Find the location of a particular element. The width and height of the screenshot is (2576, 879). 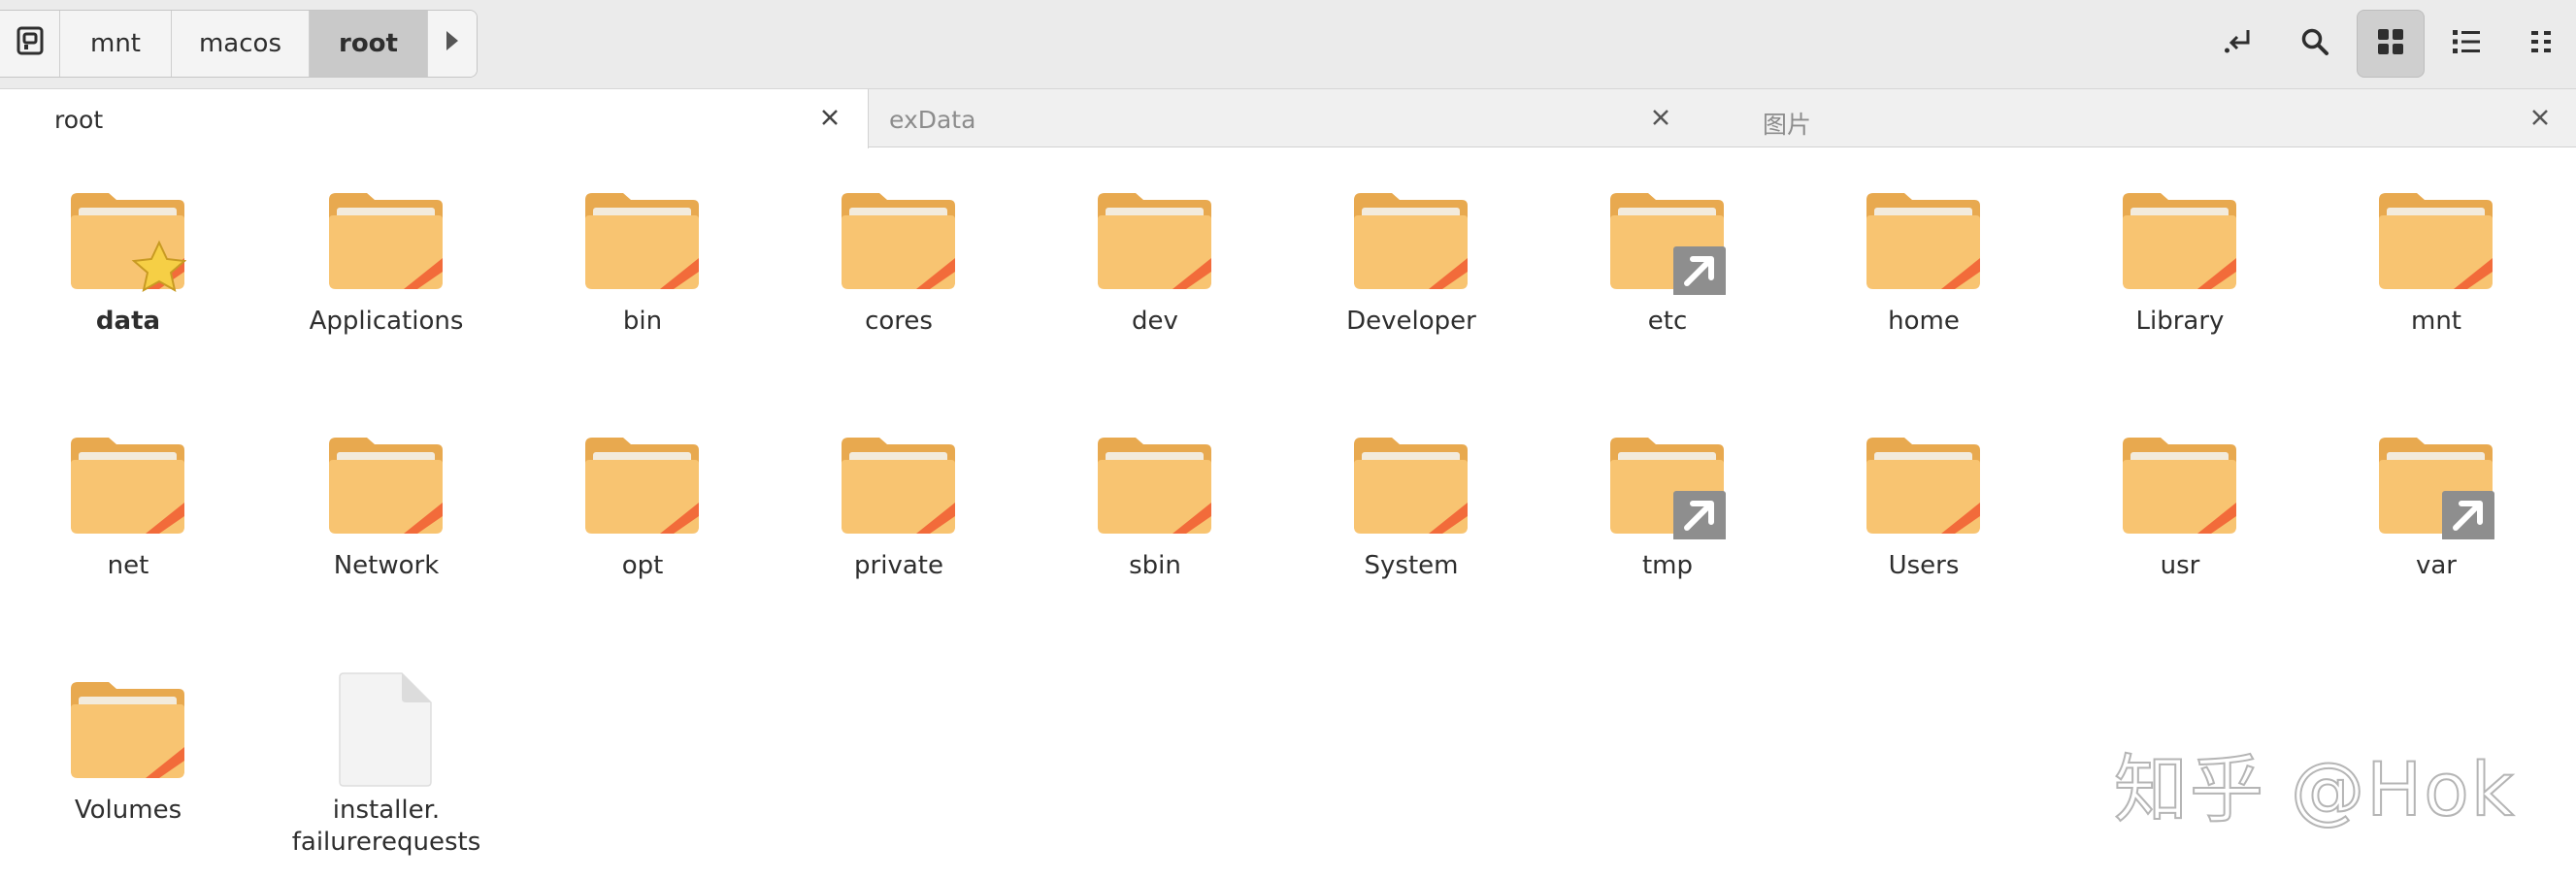

grid-view-button is located at coordinates (2391, 44).